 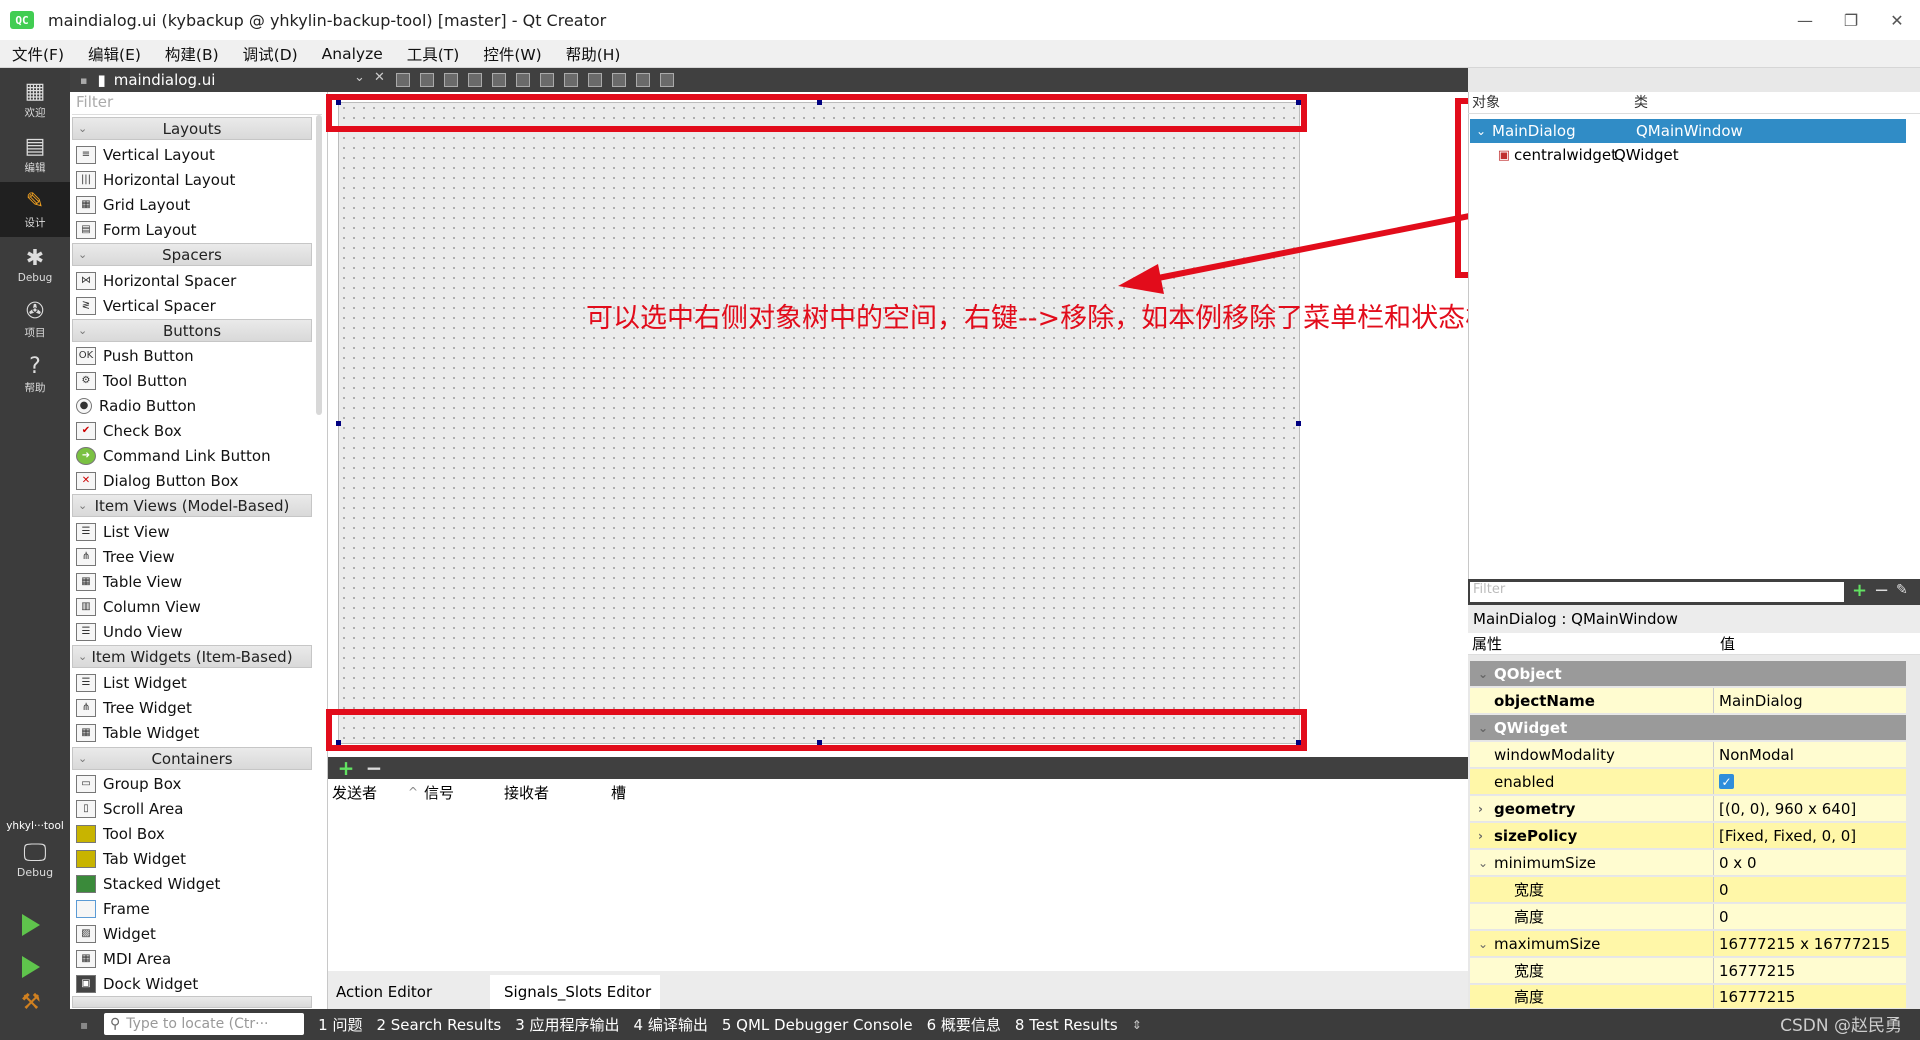 What do you see at coordinates (667, 80) in the screenshot?
I see `adjust-size-icon` at bounding box center [667, 80].